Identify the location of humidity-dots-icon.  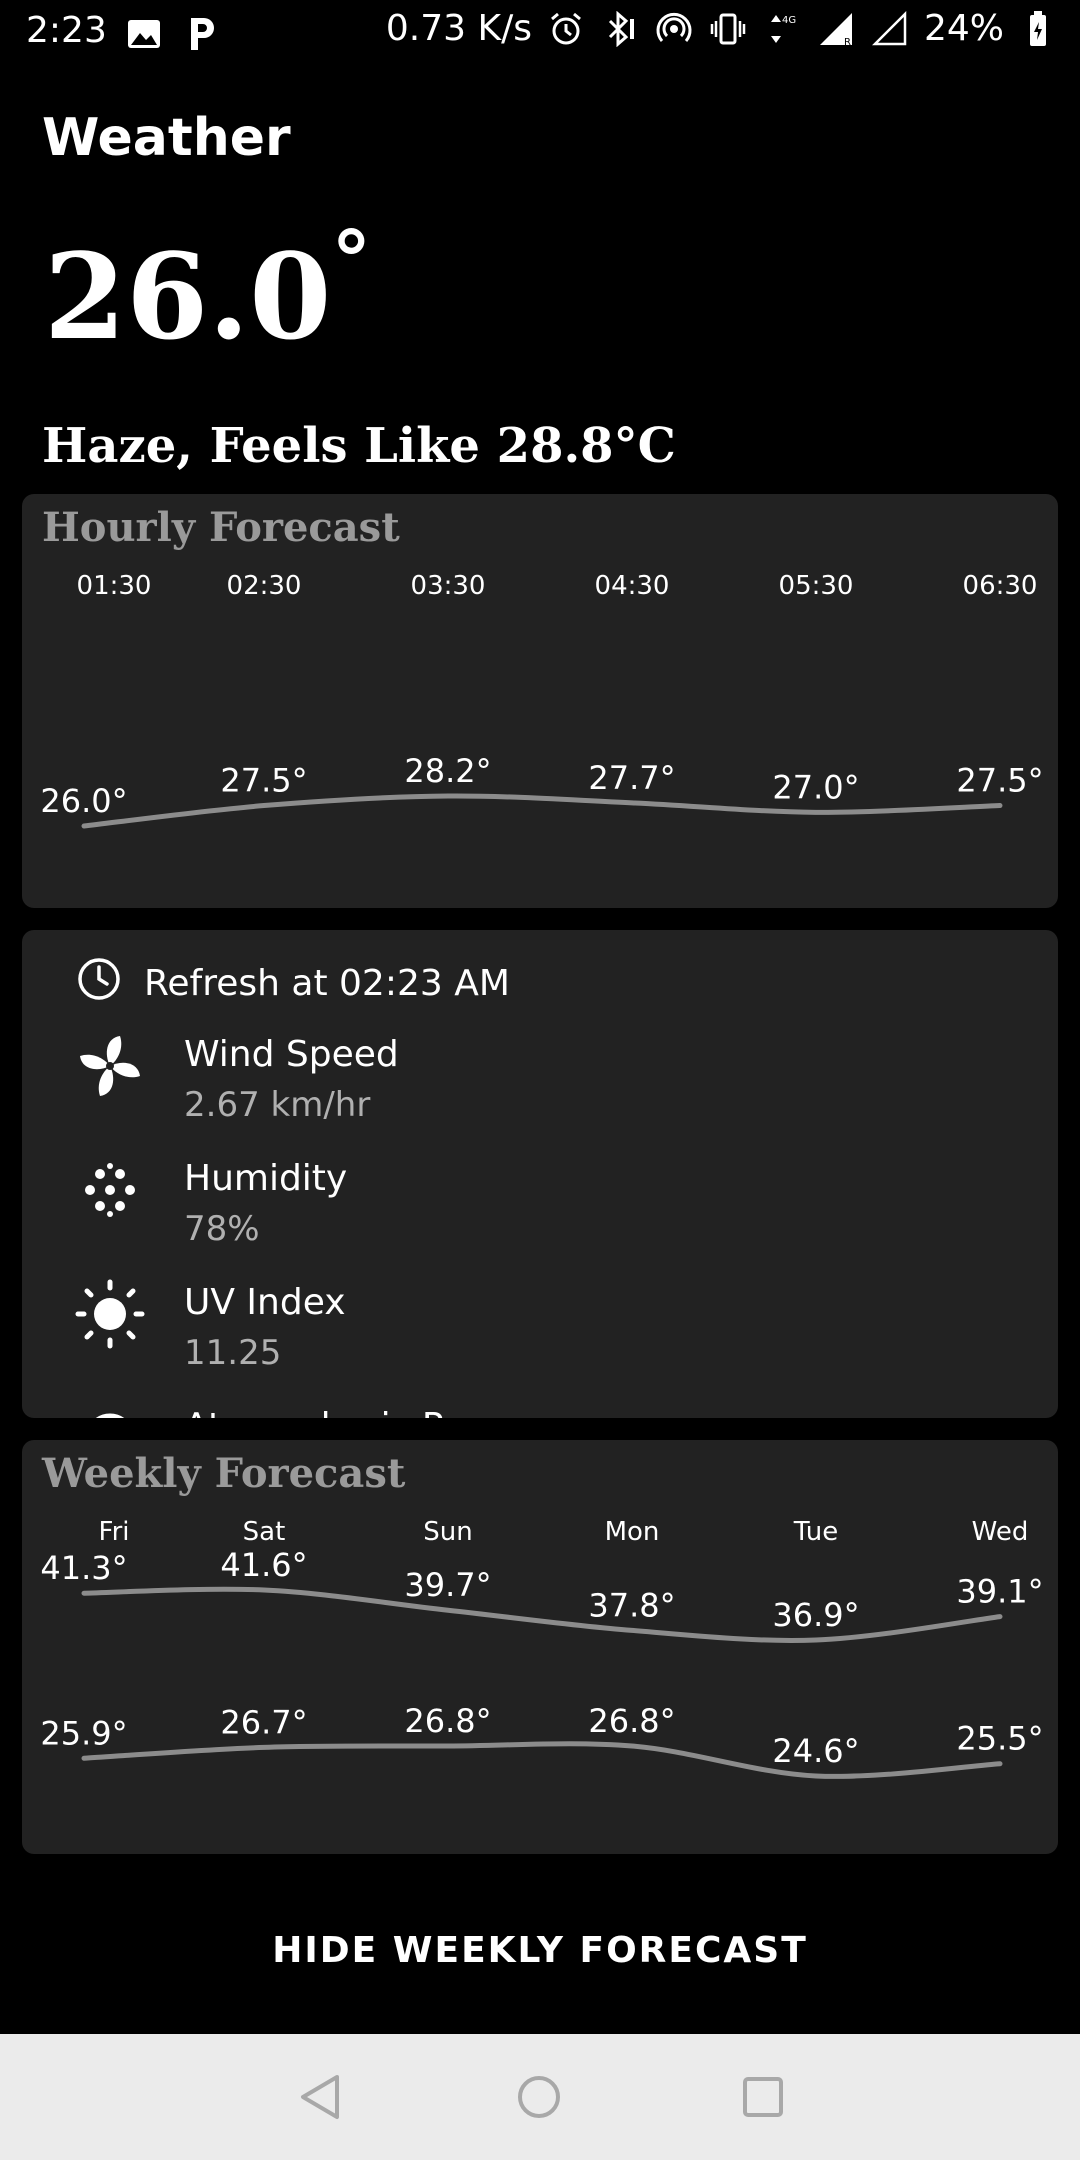
(110, 1190).